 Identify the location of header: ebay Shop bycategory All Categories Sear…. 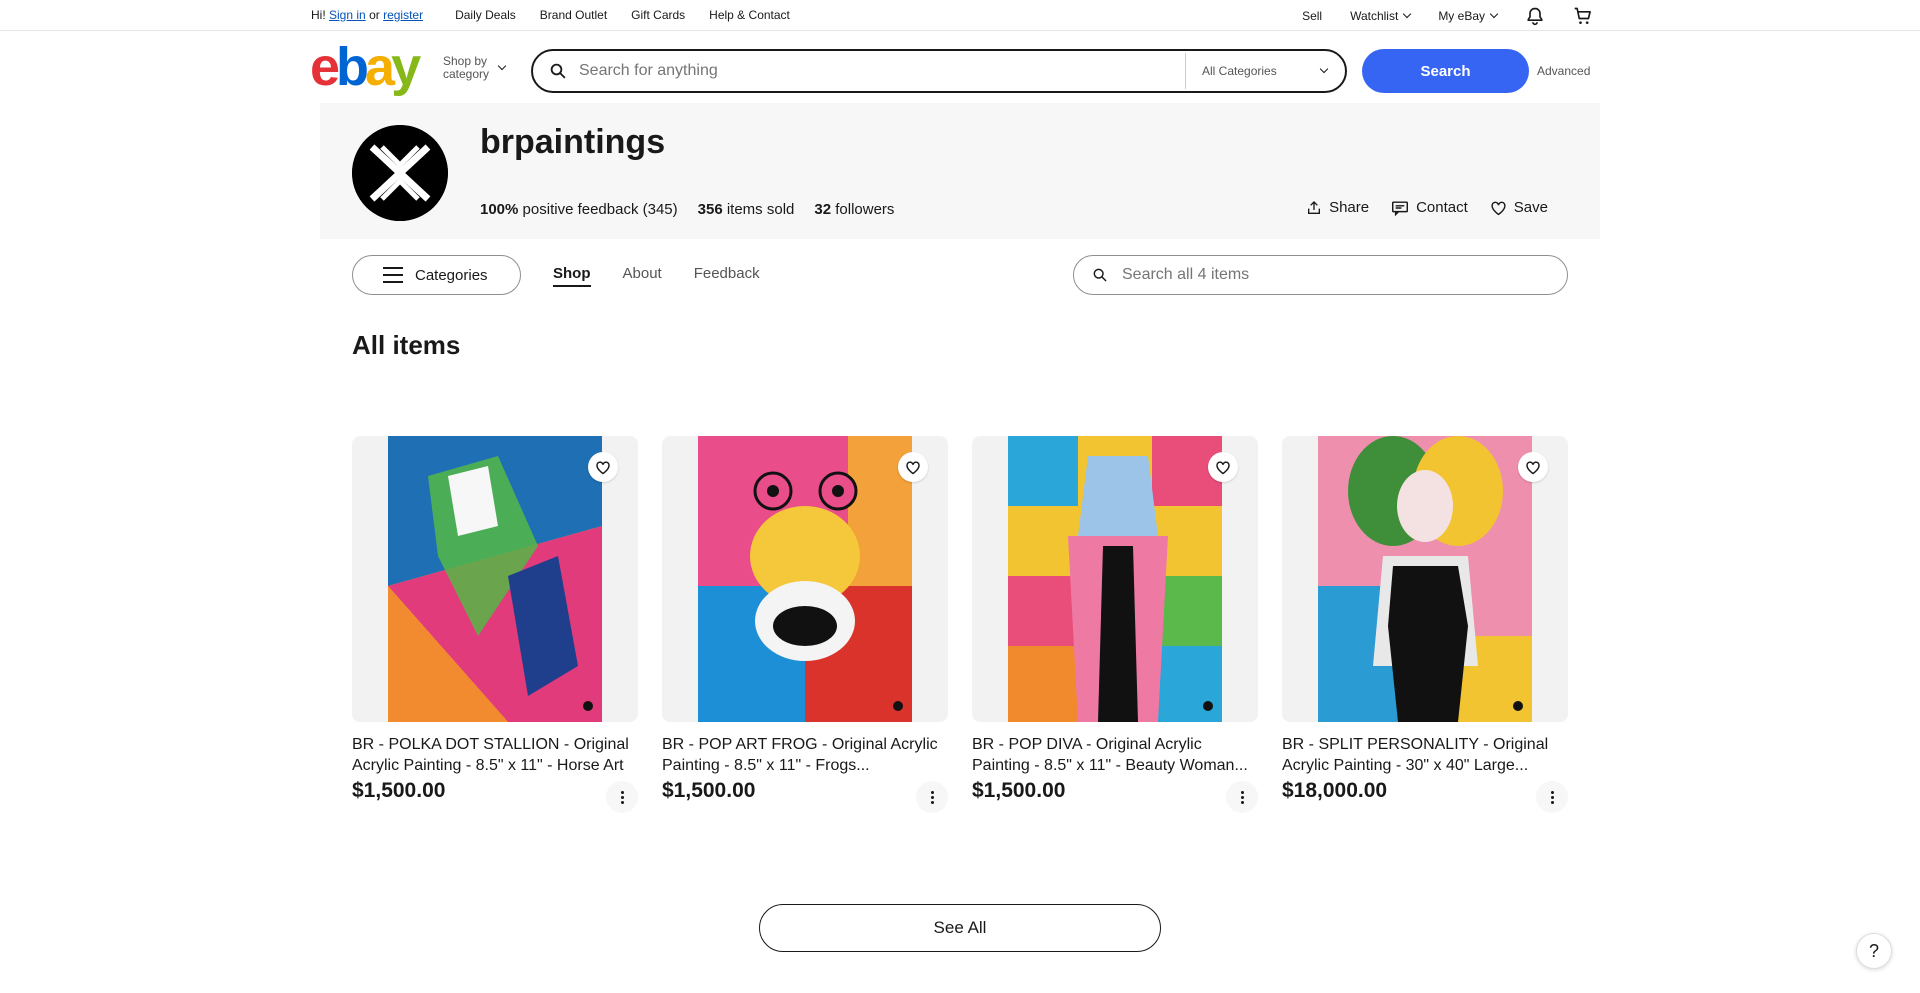
(960, 67).